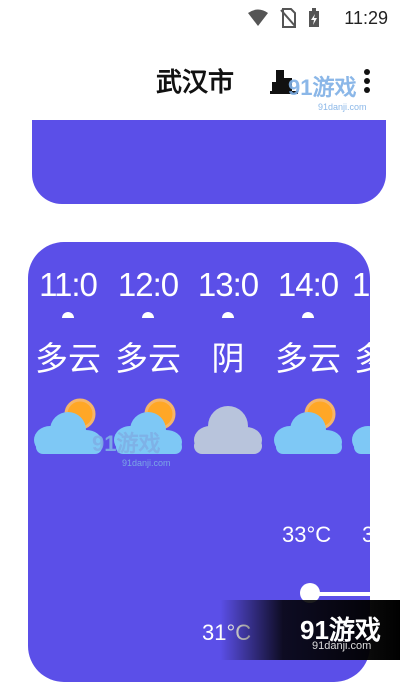 This screenshot has width=400, height=682. Describe the element at coordinates (209, 162) in the screenshot. I see `daily-card` at that location.